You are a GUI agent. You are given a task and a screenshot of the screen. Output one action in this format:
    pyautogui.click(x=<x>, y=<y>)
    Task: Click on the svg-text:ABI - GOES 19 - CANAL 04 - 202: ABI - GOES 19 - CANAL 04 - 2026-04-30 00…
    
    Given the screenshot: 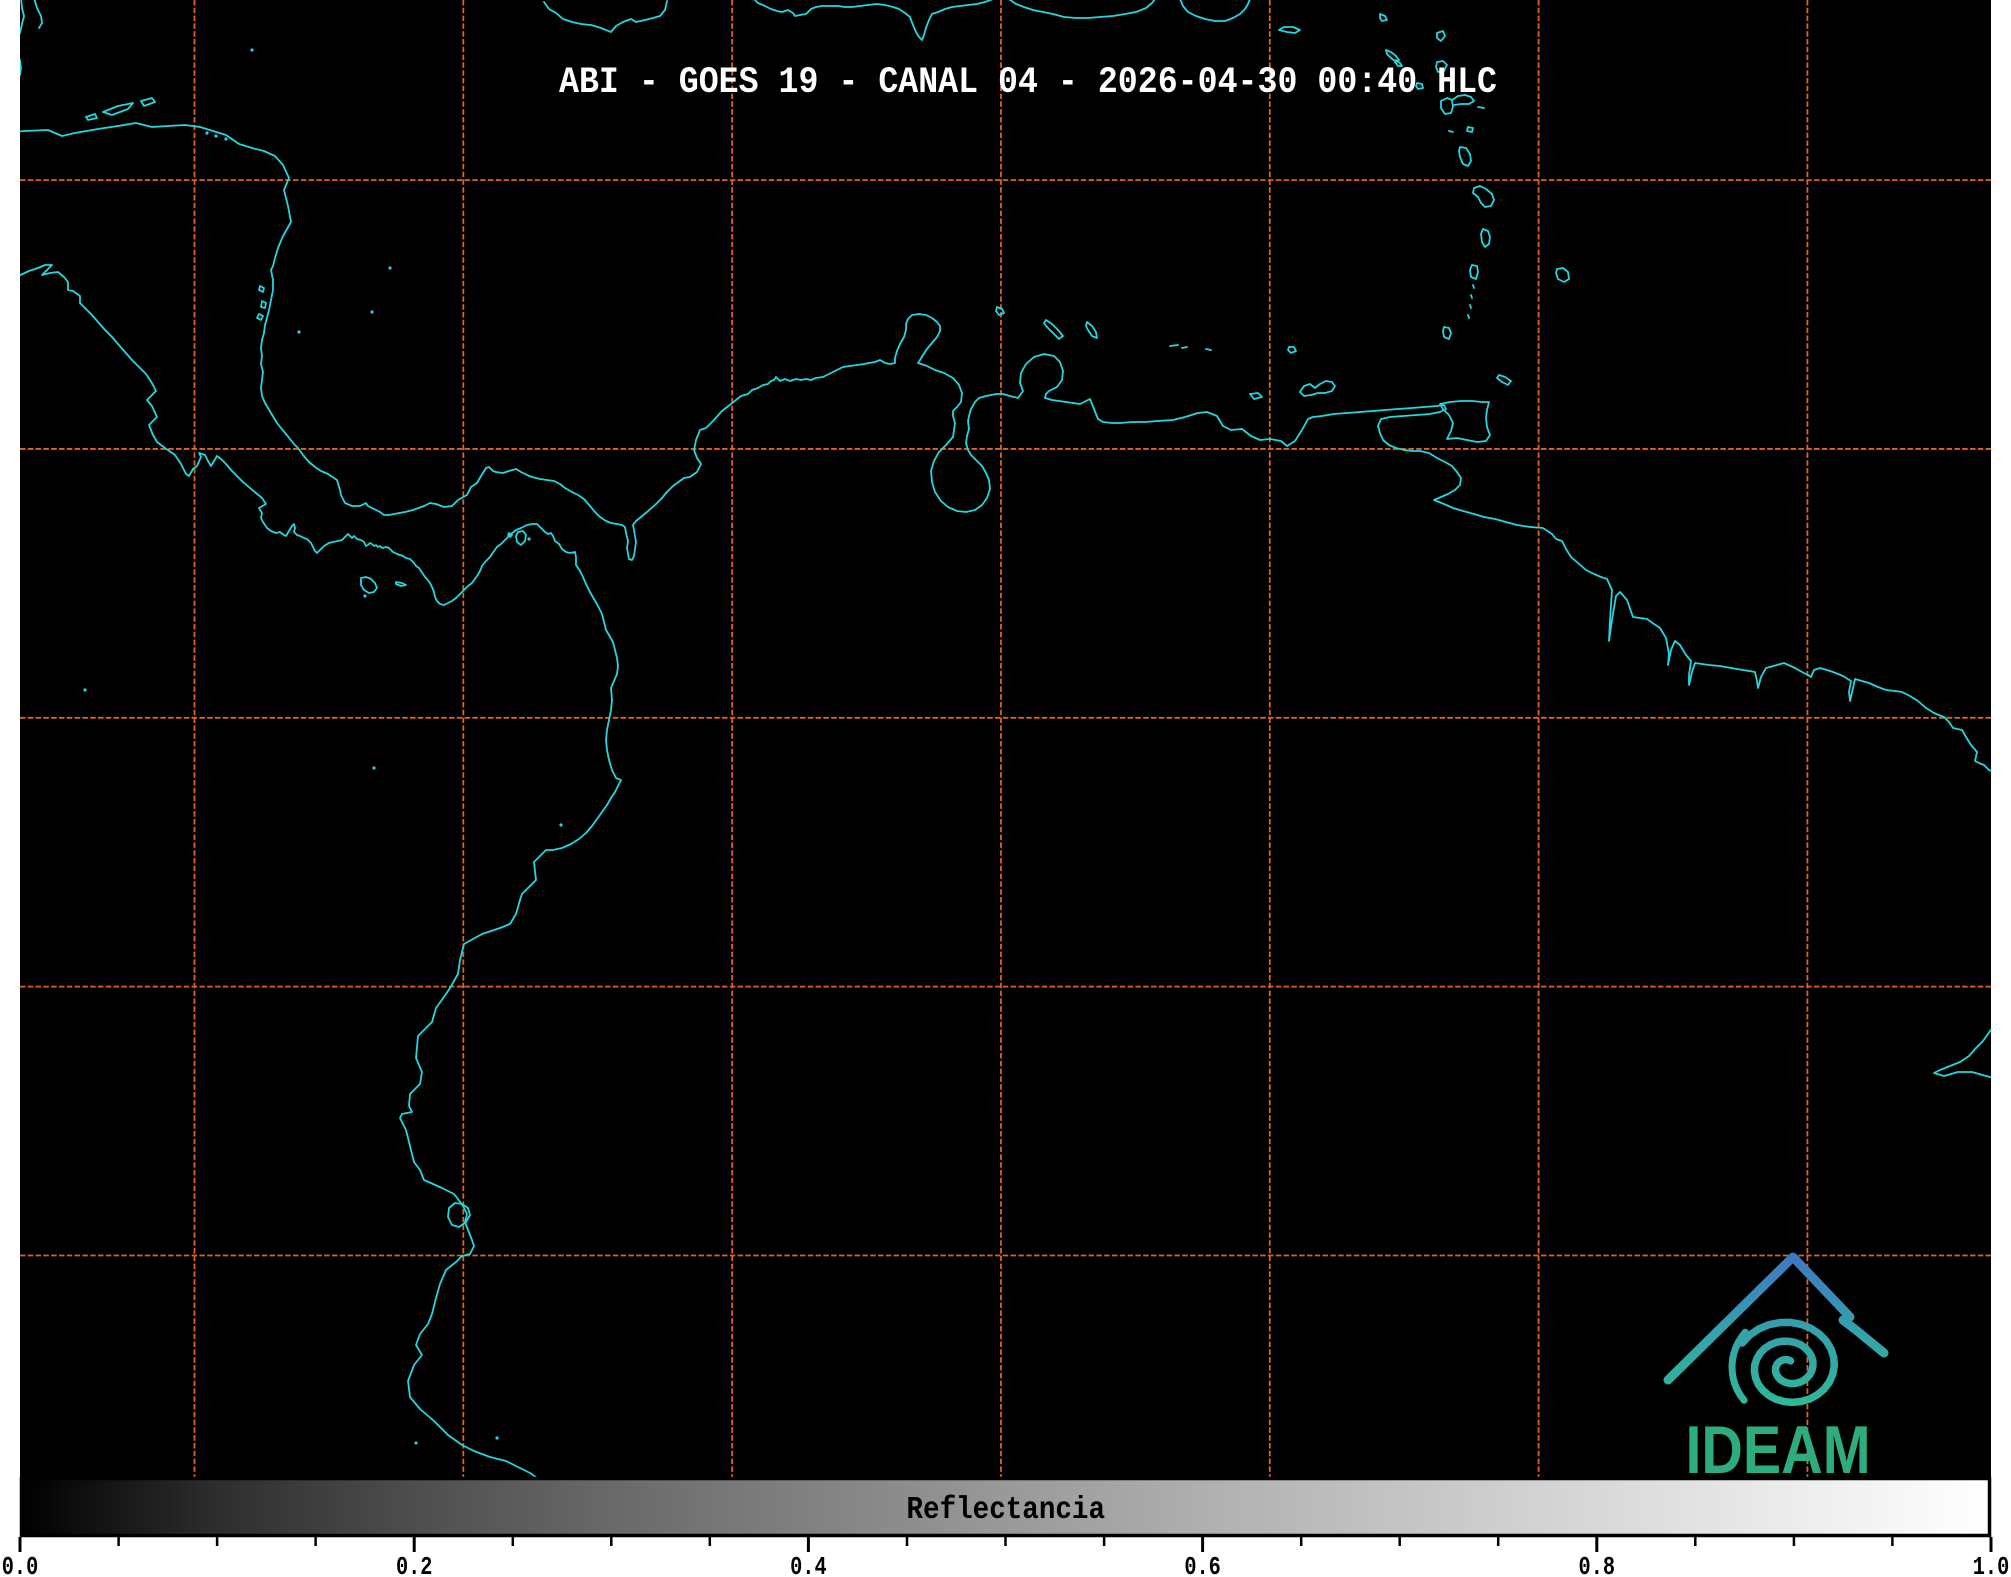 What is the action you would take?
    pyautogui.click(x=1028, y=83)
    